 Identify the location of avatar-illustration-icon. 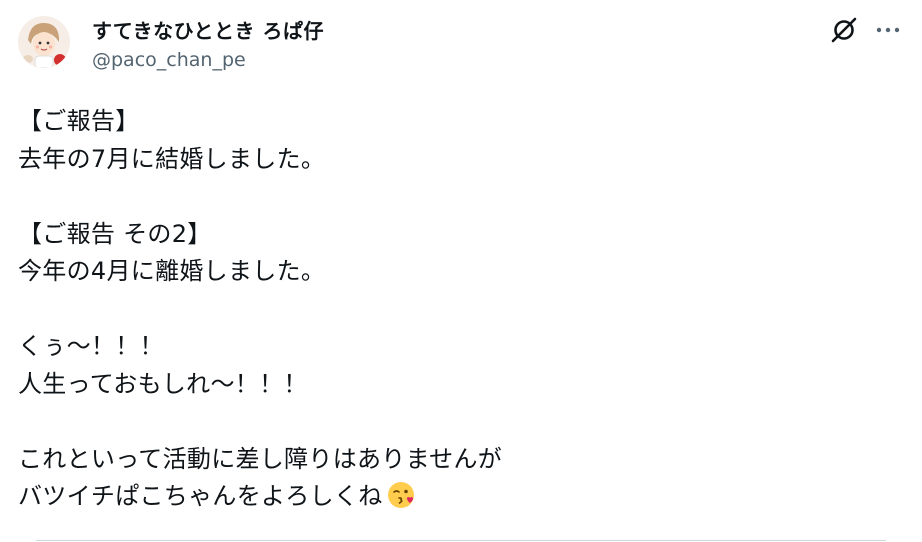
(44, 42).